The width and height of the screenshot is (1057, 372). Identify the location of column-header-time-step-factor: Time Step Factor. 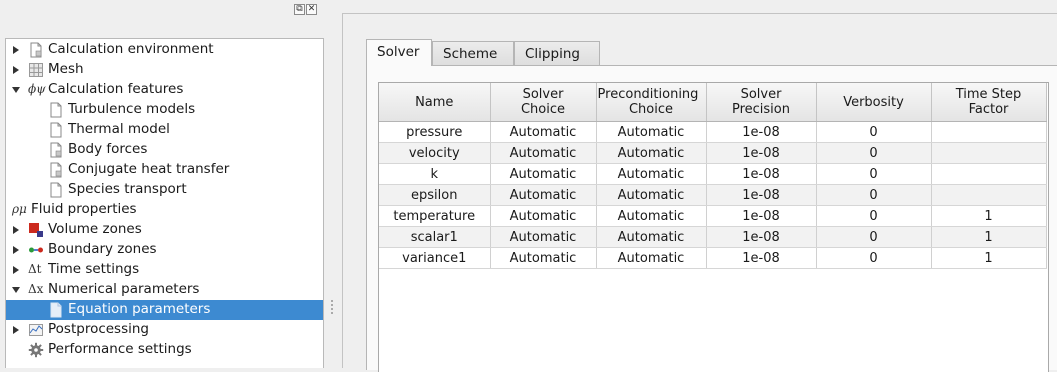
(989, 102).